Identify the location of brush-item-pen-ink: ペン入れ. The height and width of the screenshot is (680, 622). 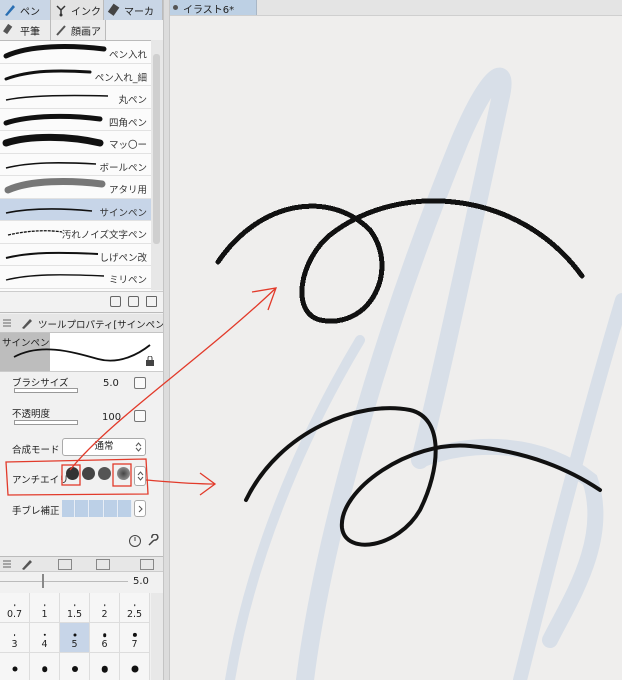
(75, 52).